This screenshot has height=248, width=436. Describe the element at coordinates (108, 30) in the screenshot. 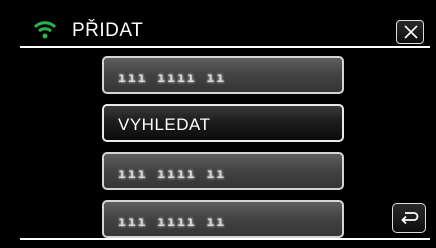

I see `page-title: PŘIDAT` at that location.